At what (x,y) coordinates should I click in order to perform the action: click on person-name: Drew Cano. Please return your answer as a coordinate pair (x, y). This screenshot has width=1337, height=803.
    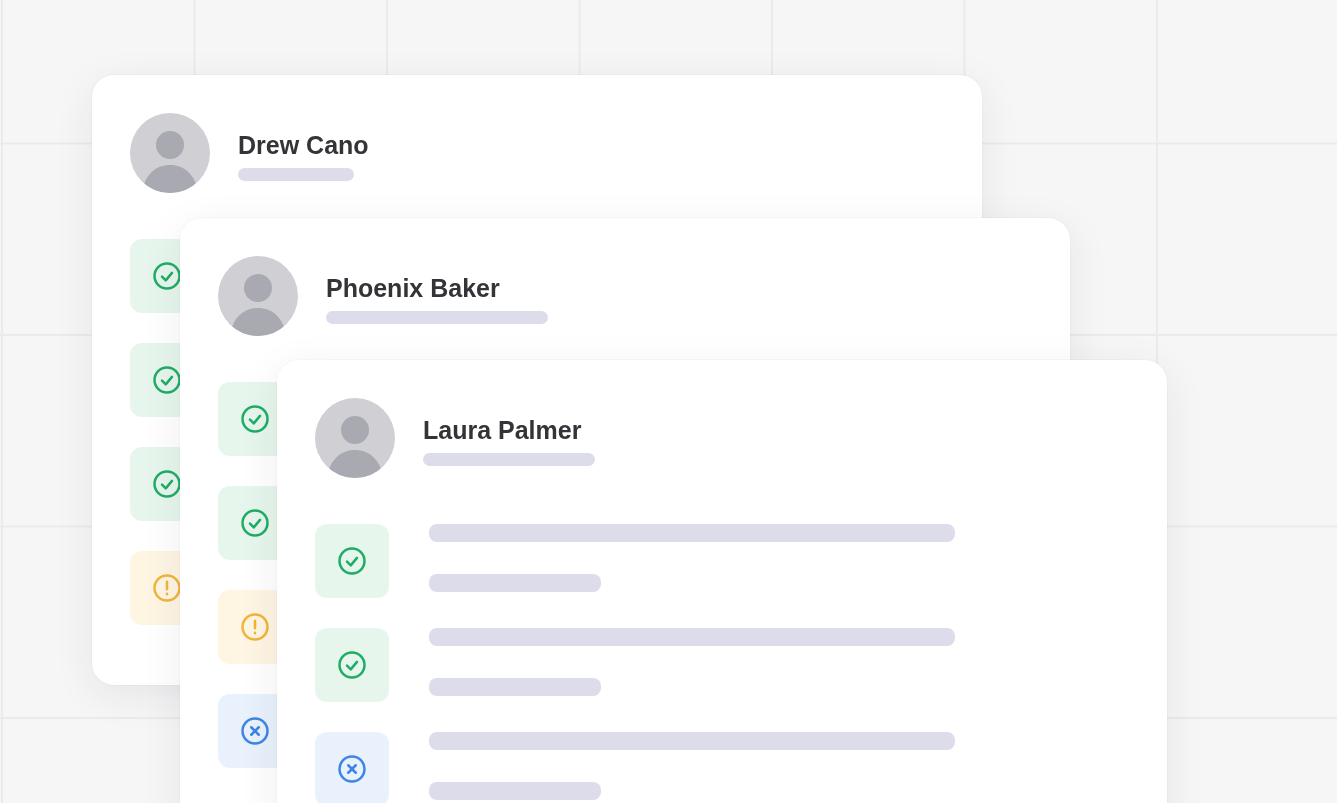
    Looking at the image, I should click on (303, 145).